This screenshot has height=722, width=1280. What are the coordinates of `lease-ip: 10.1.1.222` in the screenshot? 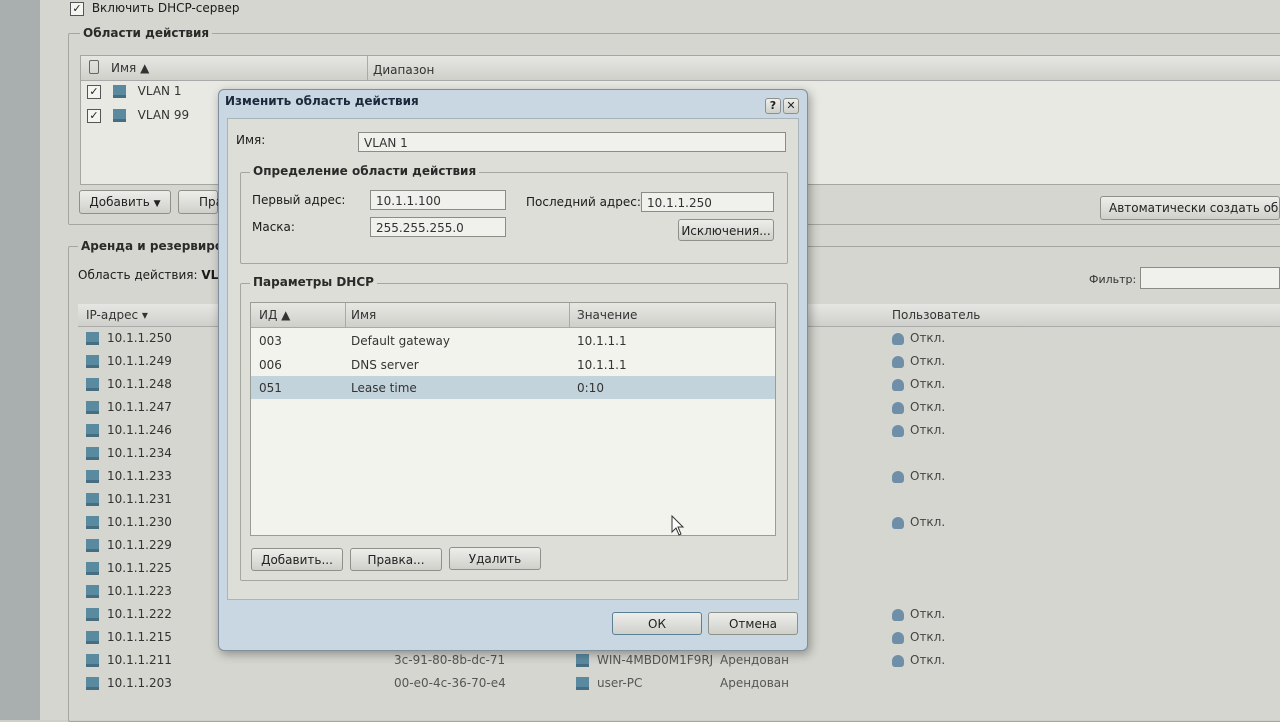 It's located at (139, 614).